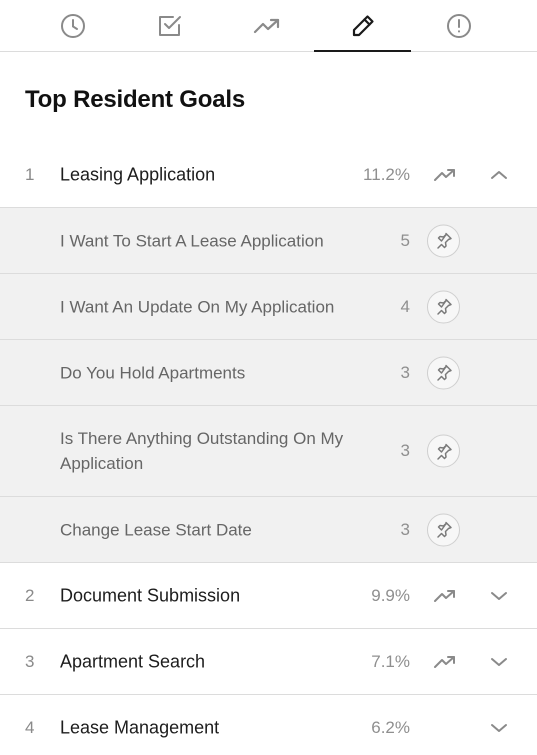 This screenshot has width=537, height=755. I want to click on goal-label: Document Submission, so click(150, 595).